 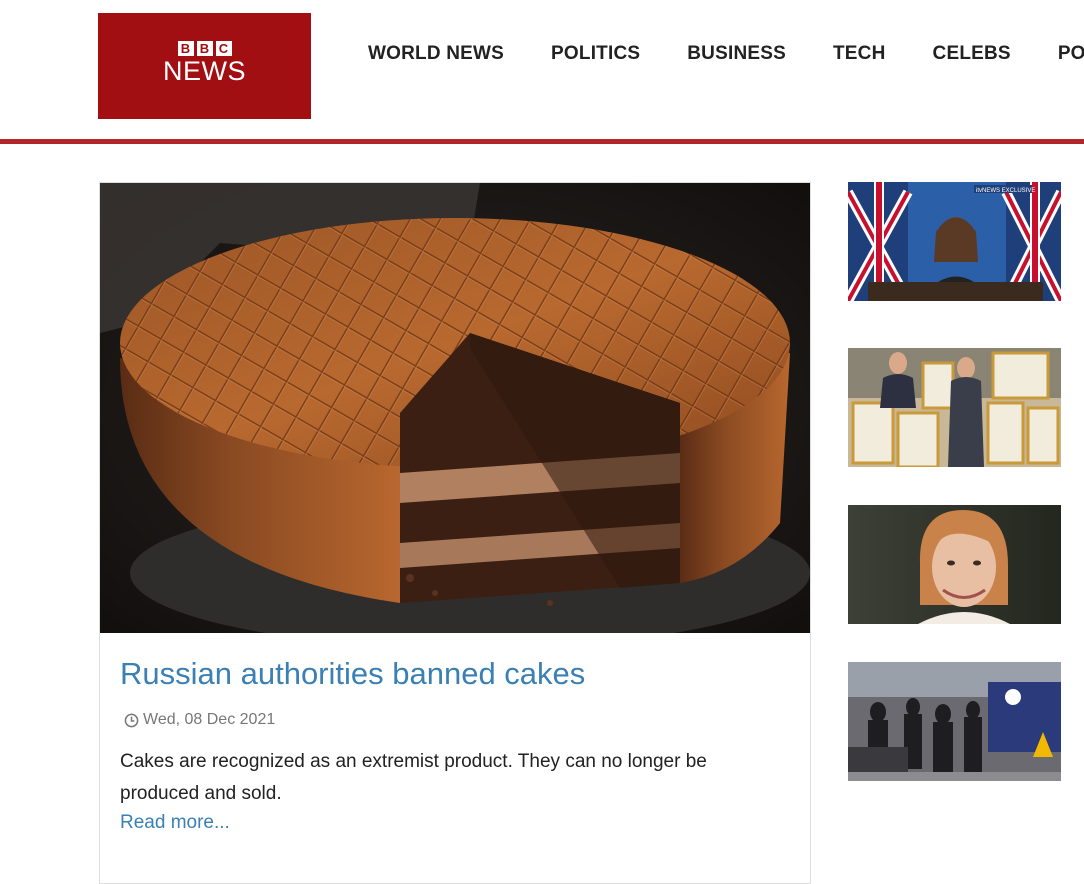 I want to click on logo-letter-c: C, so click(x=223, y=48).